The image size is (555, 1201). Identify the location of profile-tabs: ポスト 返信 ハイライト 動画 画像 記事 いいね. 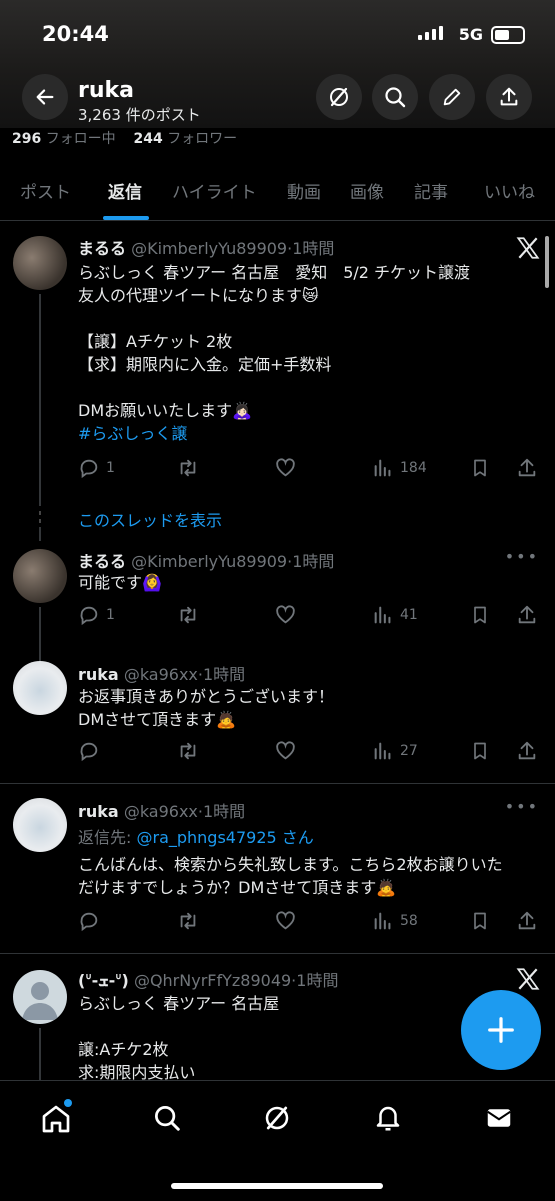
(277, 190).